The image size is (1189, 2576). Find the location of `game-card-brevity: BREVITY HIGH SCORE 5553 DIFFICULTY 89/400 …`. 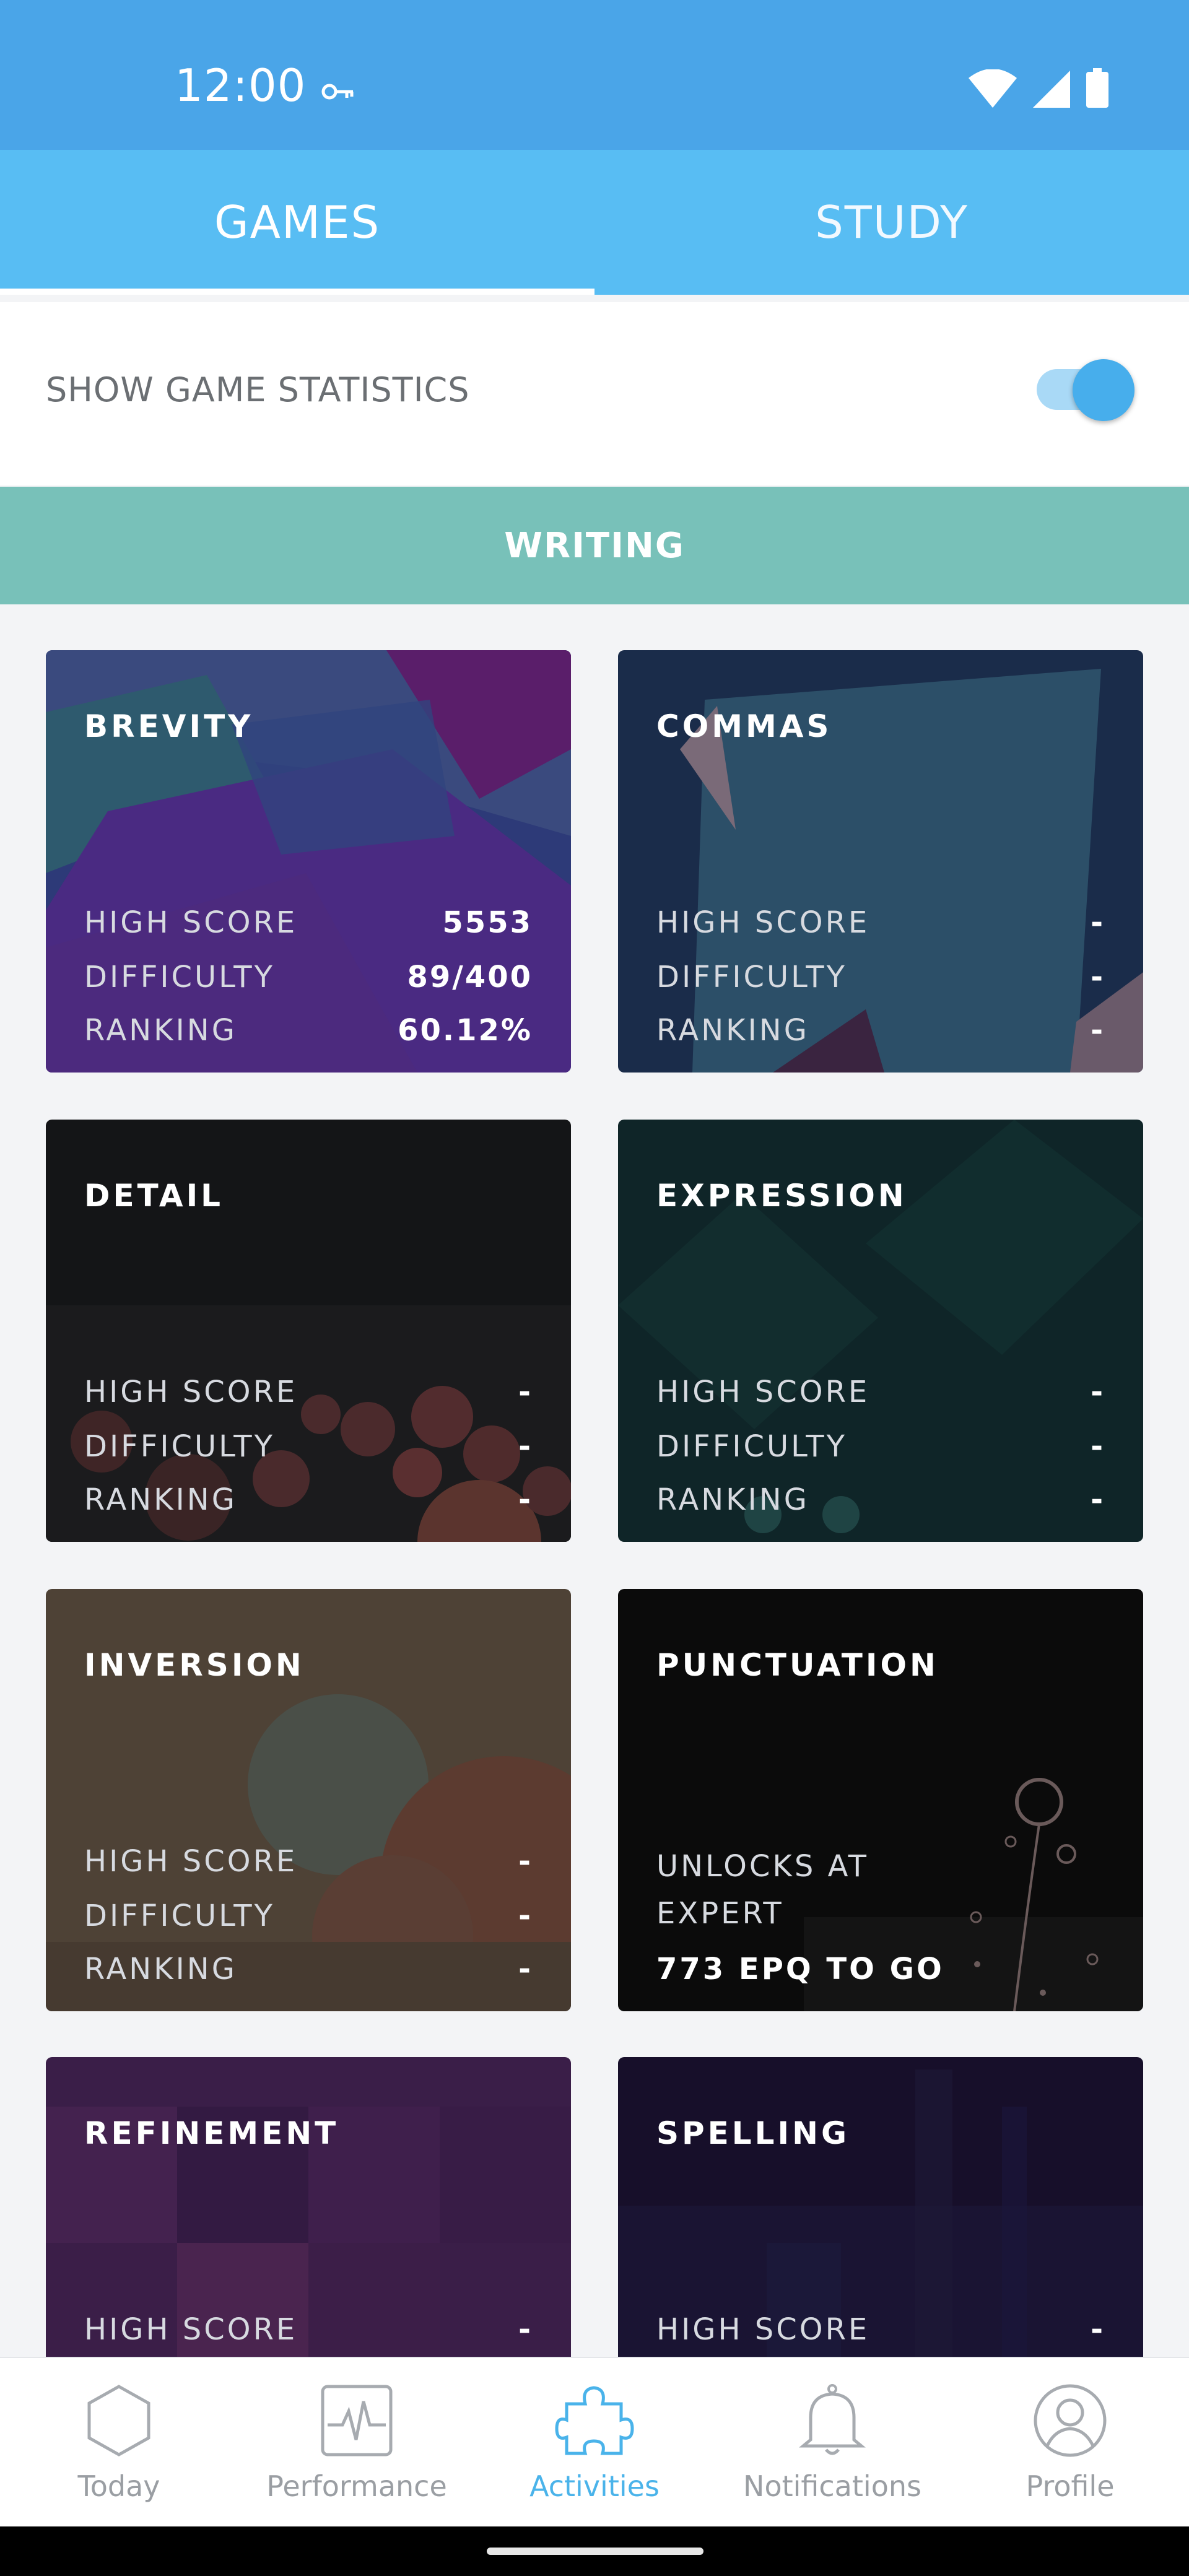

game-card-brevity: BREVITY HIGH SCORE 5553 DIFFICULTY 89/400 … is located at coordinates (308, 861).